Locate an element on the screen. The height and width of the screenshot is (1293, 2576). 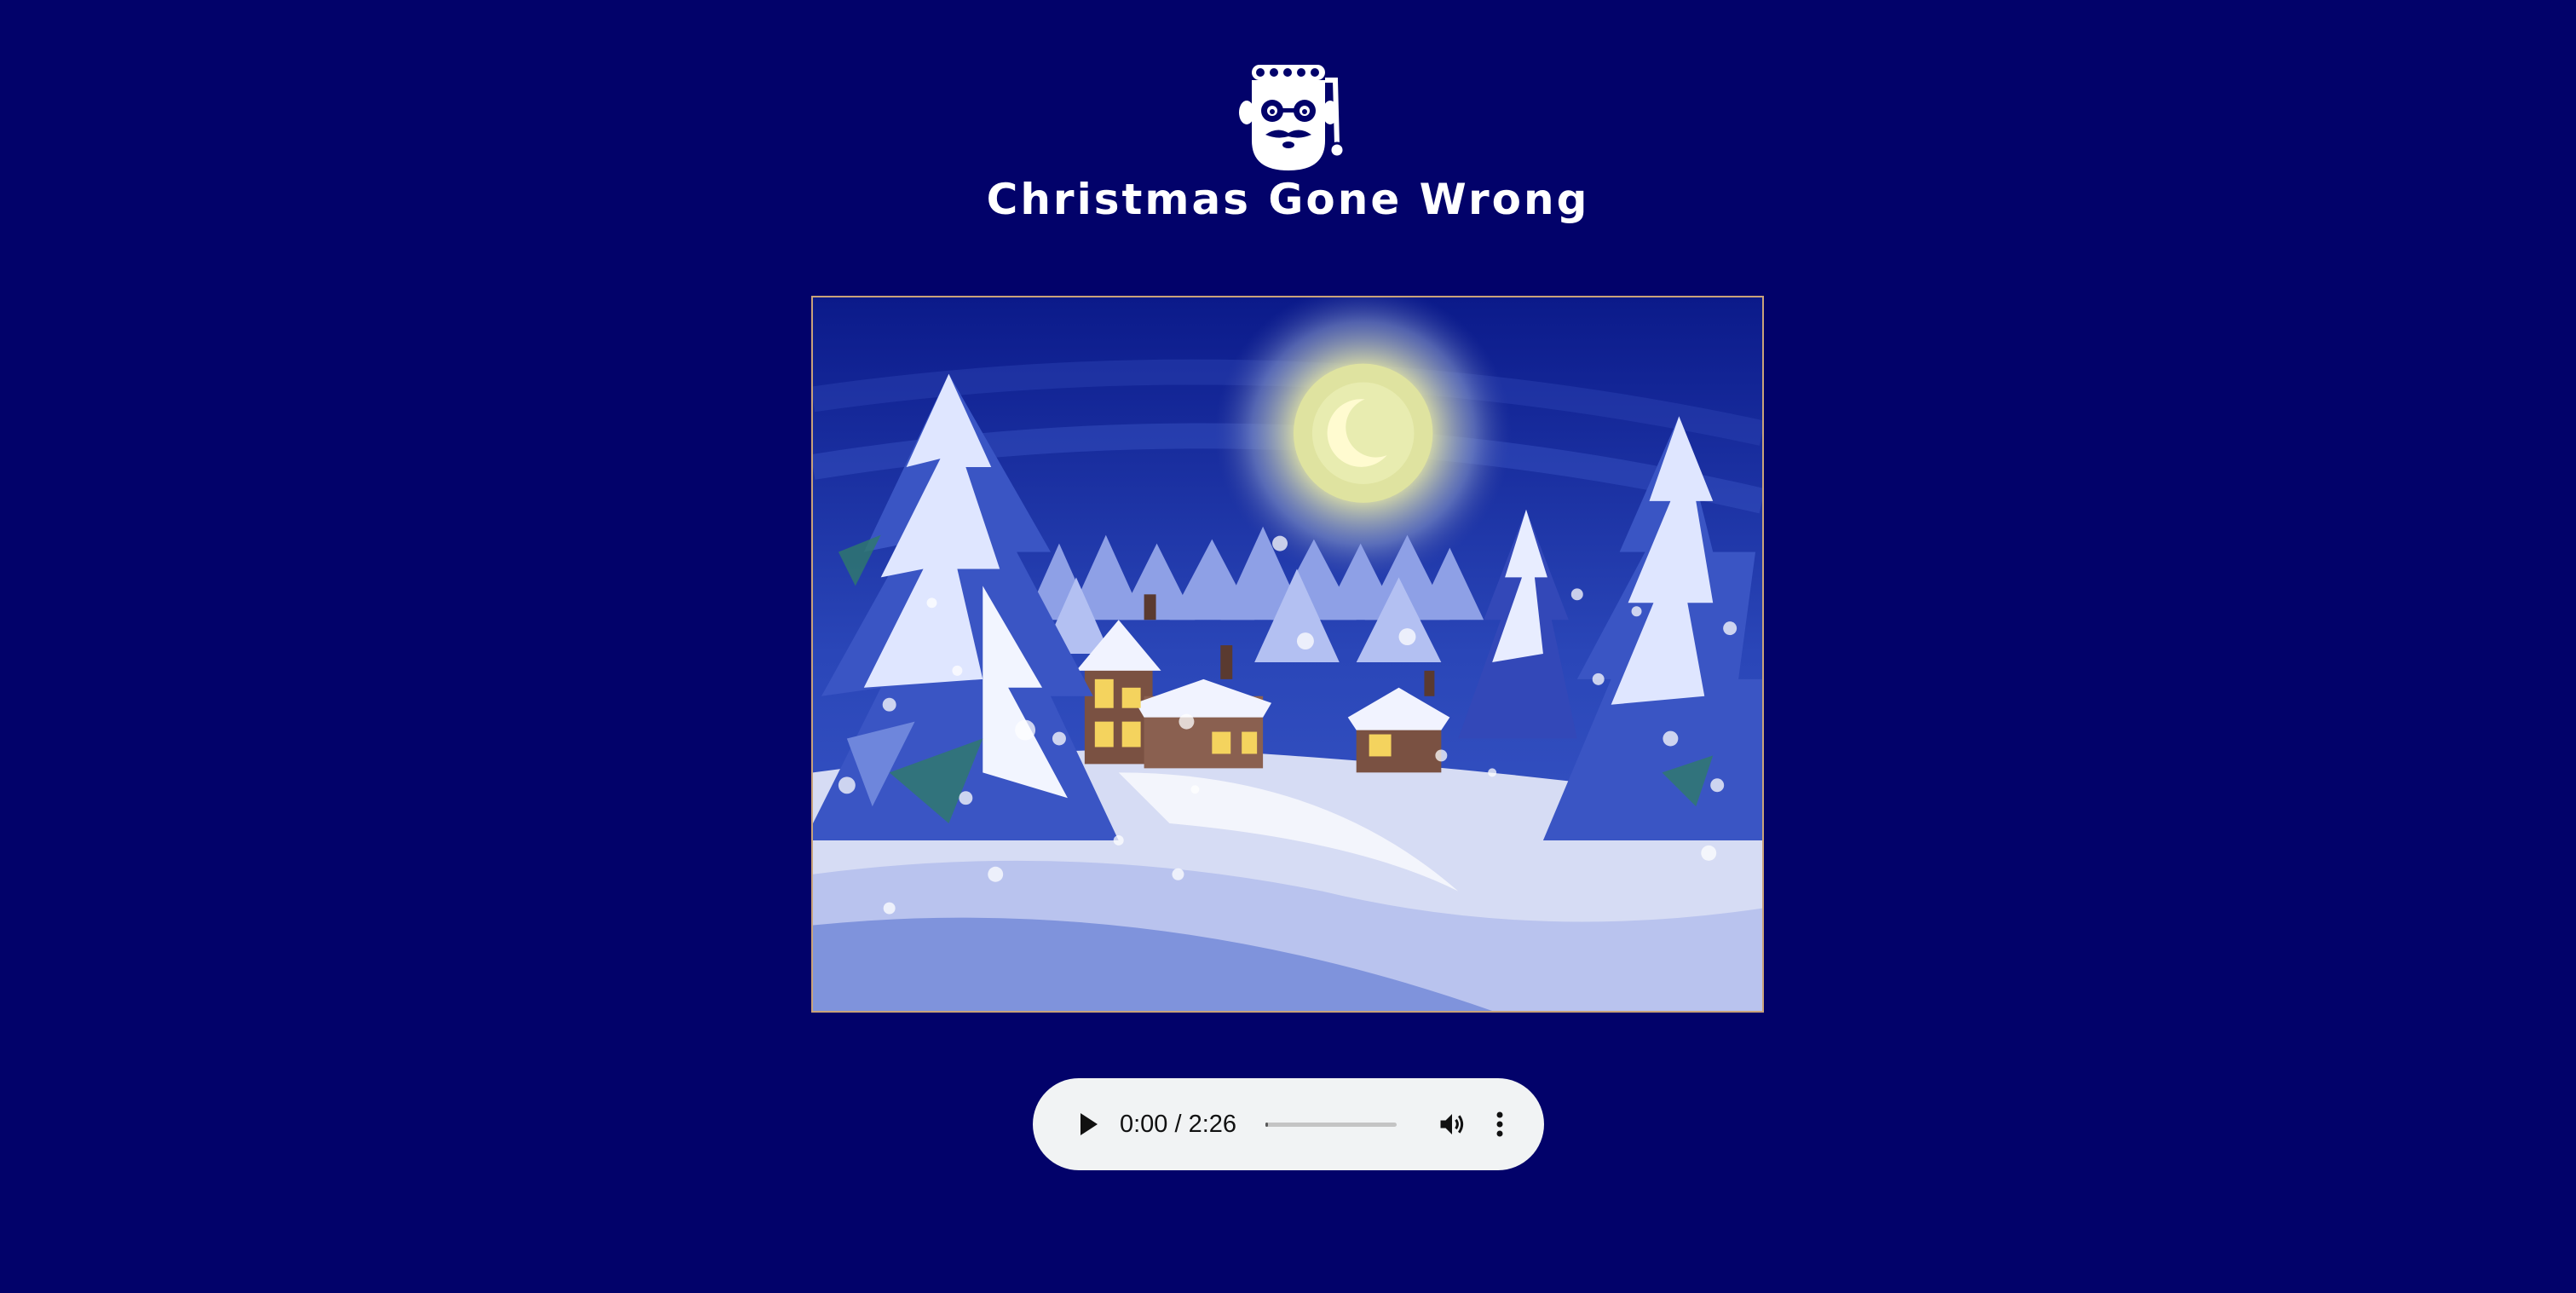
page-title: Christmas Gone Wrong is located at coordinates (1288, 199).